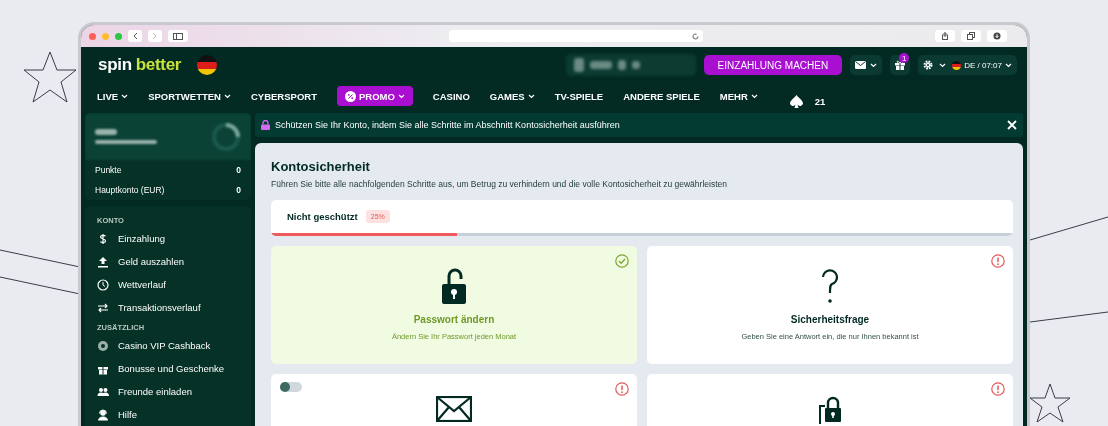  I want to click on share-icon, so click(945, 36).